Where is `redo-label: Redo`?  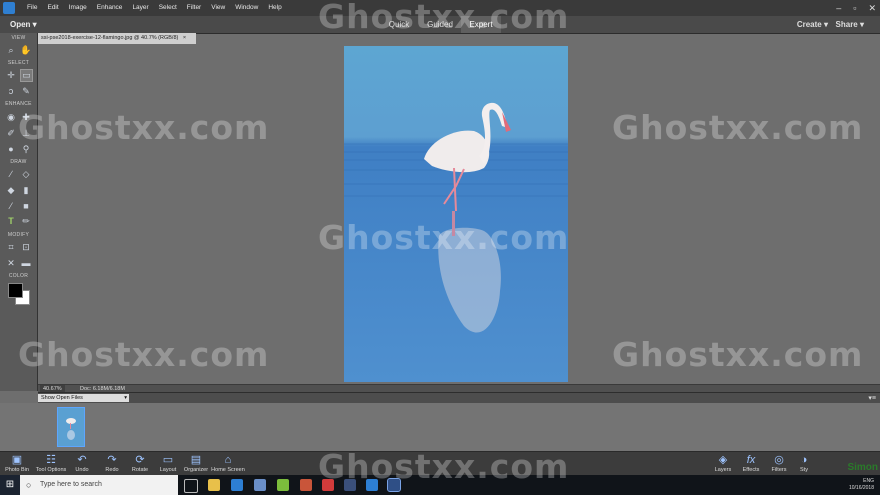
redo-label: Redo is located at coordinates (112, 470).